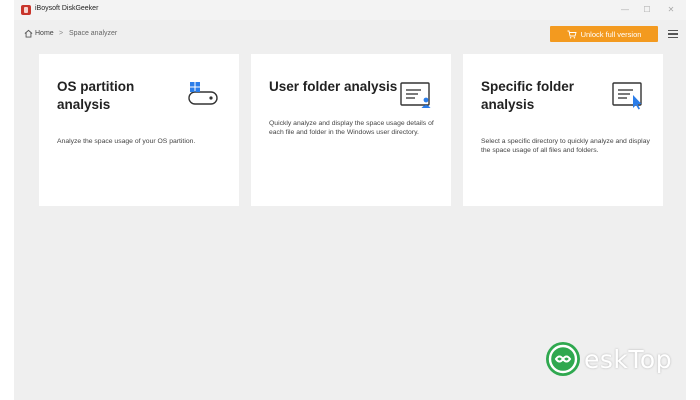 This screenshot has height=400, width=700. I want to click on cart-icon, so click(572, 34).